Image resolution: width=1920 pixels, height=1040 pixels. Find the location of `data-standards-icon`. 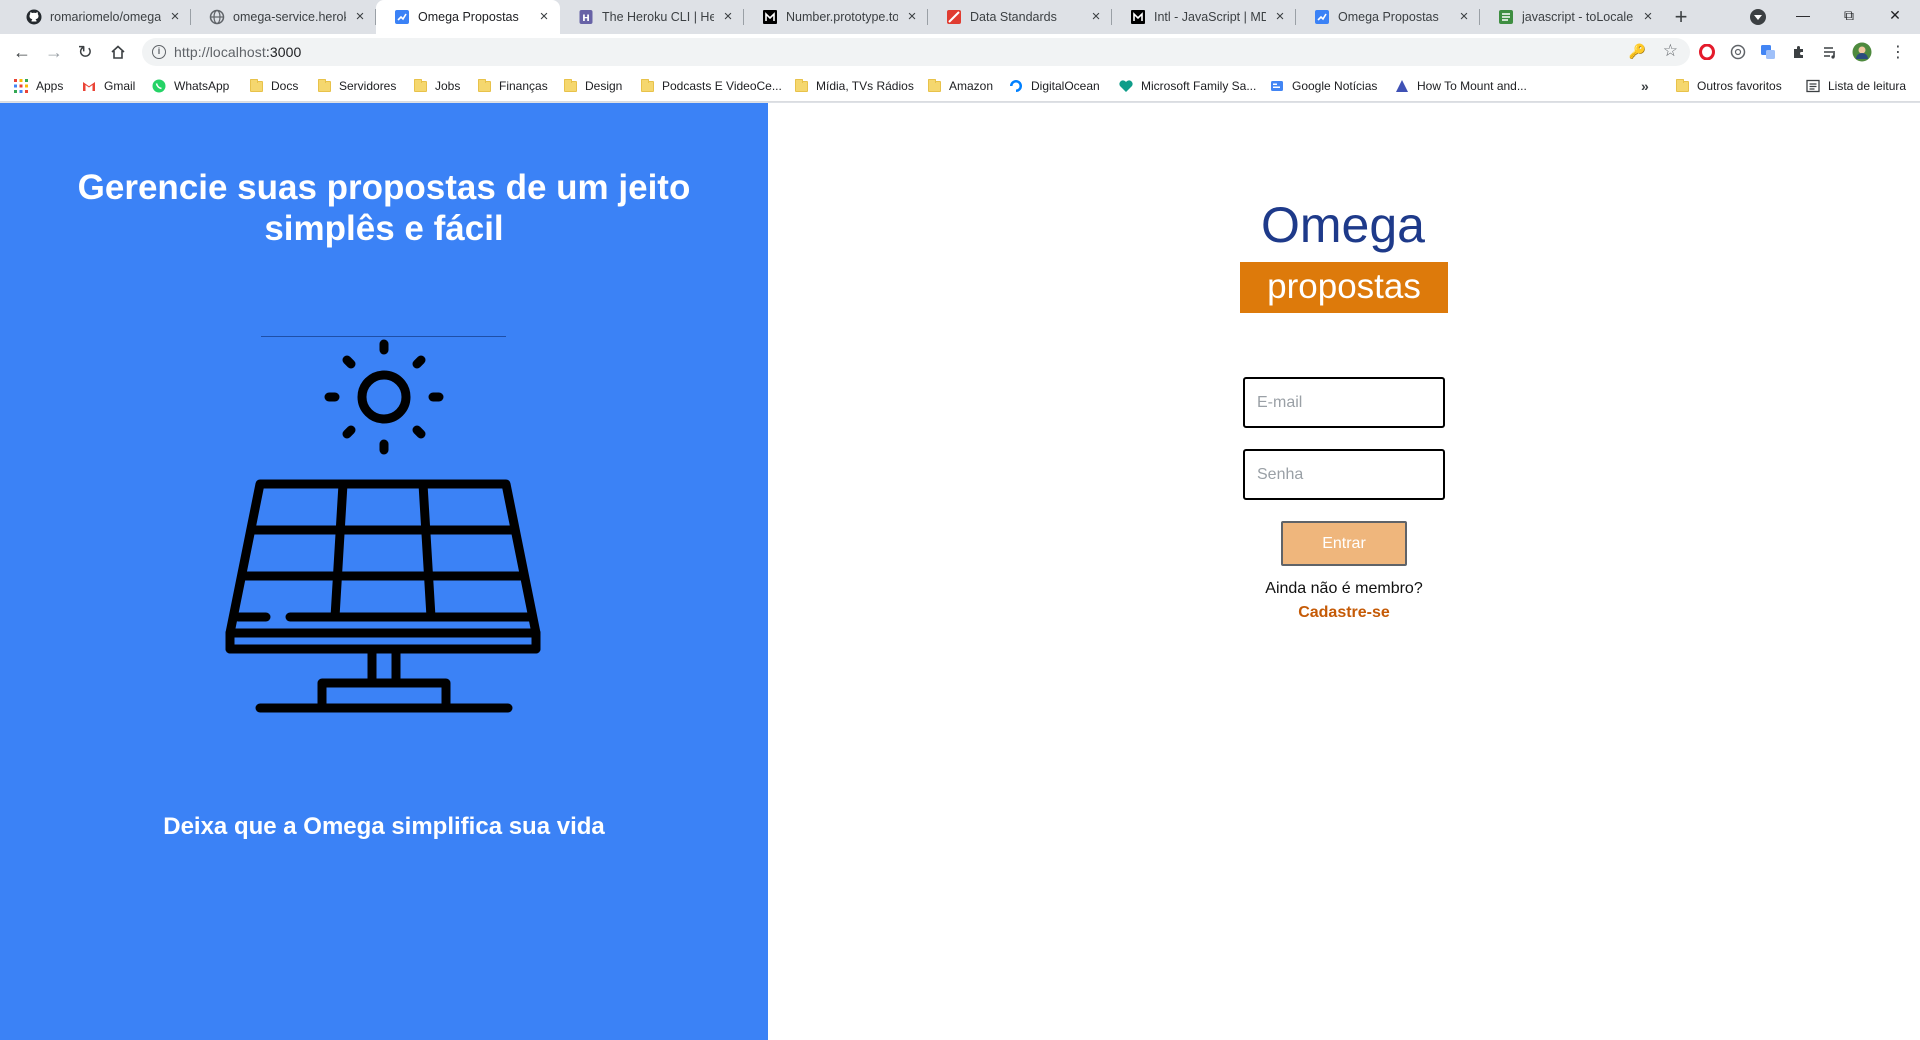

data-standards-icon is located at coordinates (954, 17).